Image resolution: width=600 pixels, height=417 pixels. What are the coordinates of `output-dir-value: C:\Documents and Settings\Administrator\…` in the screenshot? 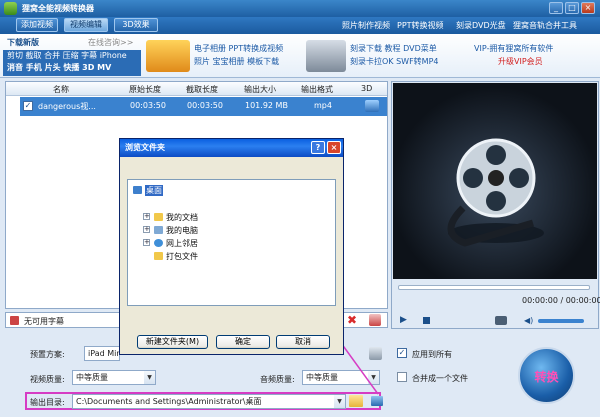 It's located at (169, 401).